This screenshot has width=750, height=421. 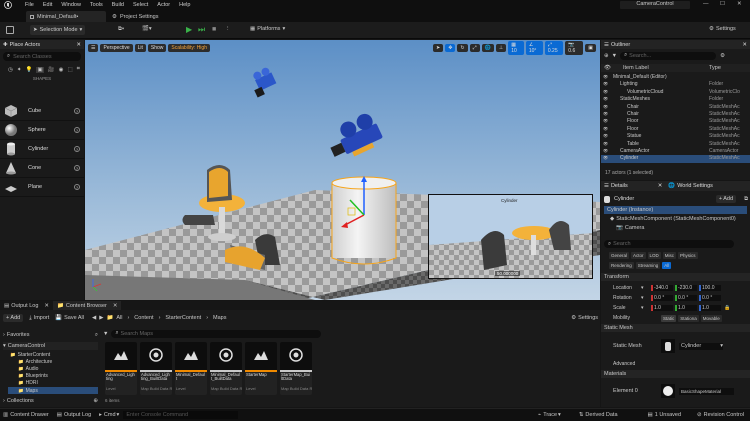 I want to click on surface-snap-icon: ⊥, so click(x=501, y=47).